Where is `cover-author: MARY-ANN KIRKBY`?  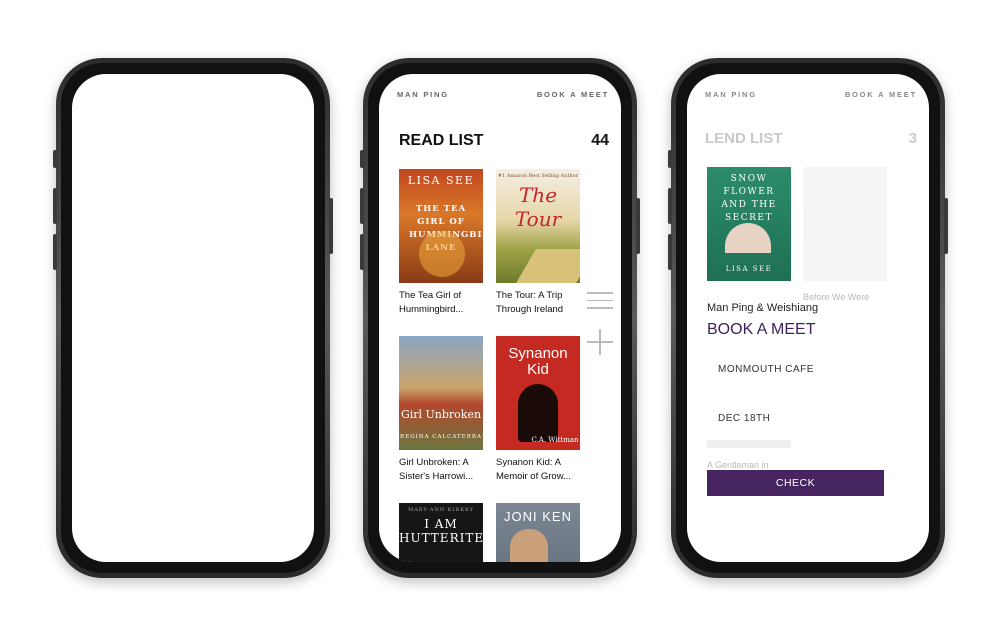
cover-author: MARY-ANN KIRKBY is located at coordinates (441, 510).